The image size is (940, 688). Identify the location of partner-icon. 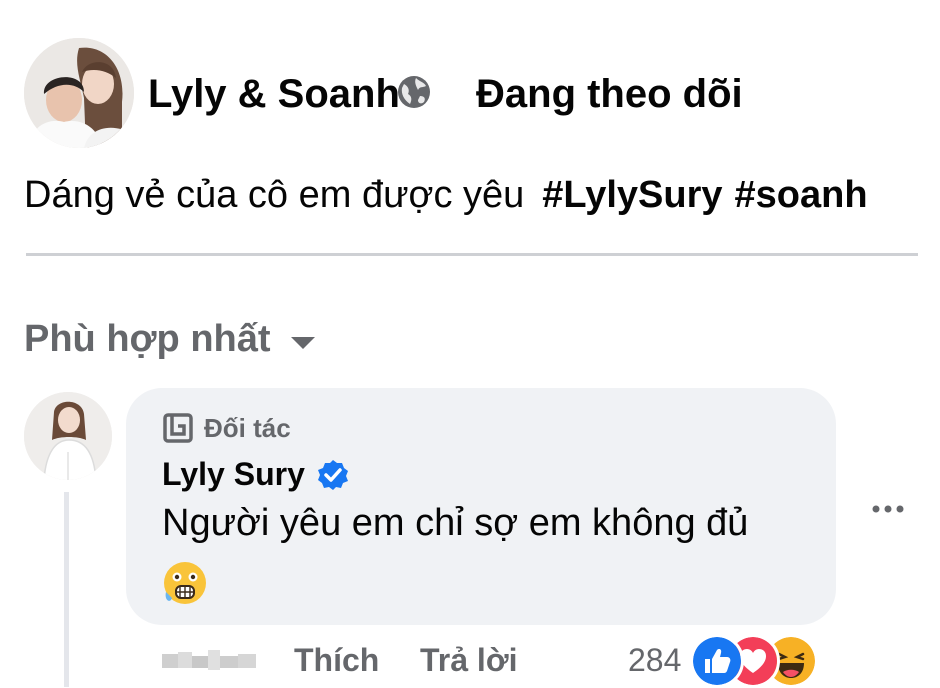
(178, 428).